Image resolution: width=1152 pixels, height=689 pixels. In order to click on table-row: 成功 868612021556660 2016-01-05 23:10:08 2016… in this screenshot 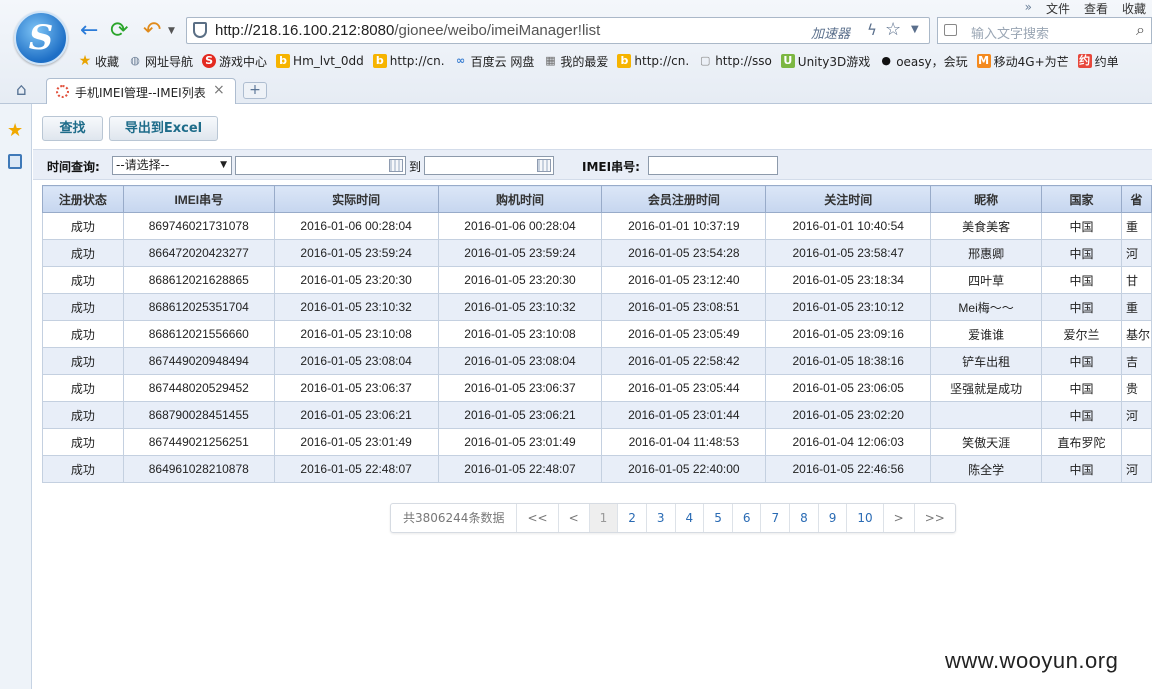, I will do `click(597, 334)`.